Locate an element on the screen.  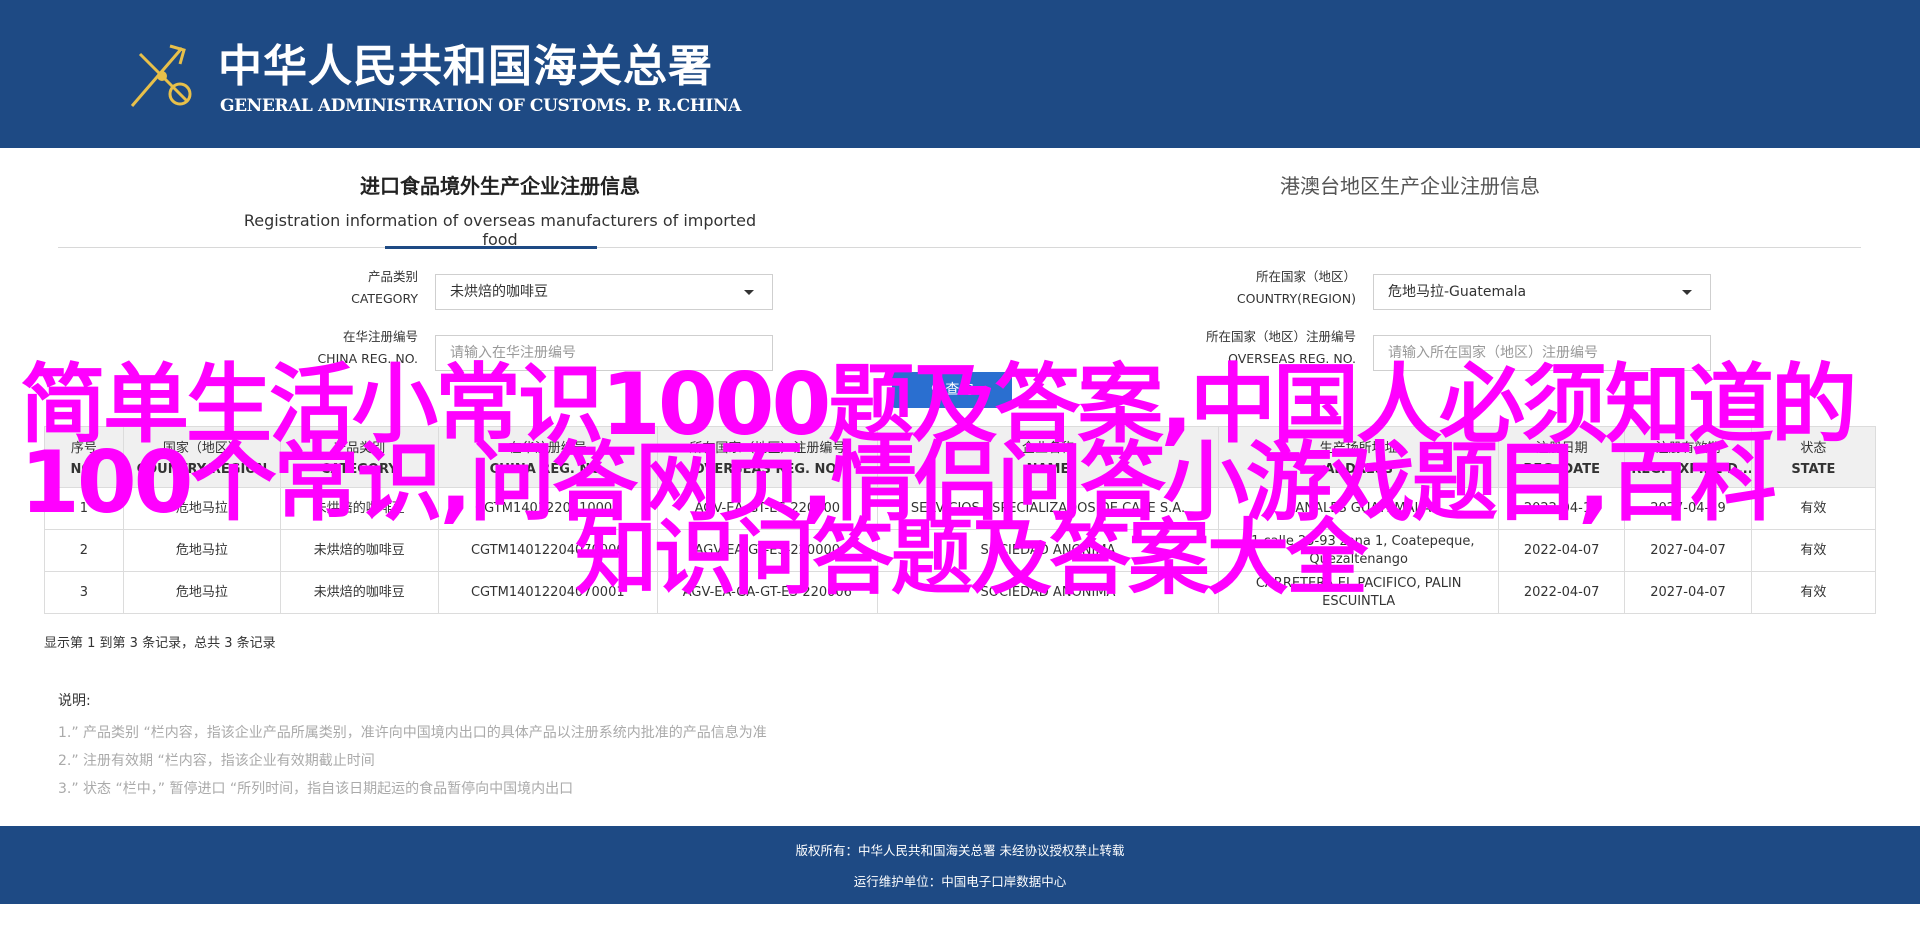
record-count: 显示第 1 到第 3 条记录，总共 3 条记录 is located at coordinates (160, 643).